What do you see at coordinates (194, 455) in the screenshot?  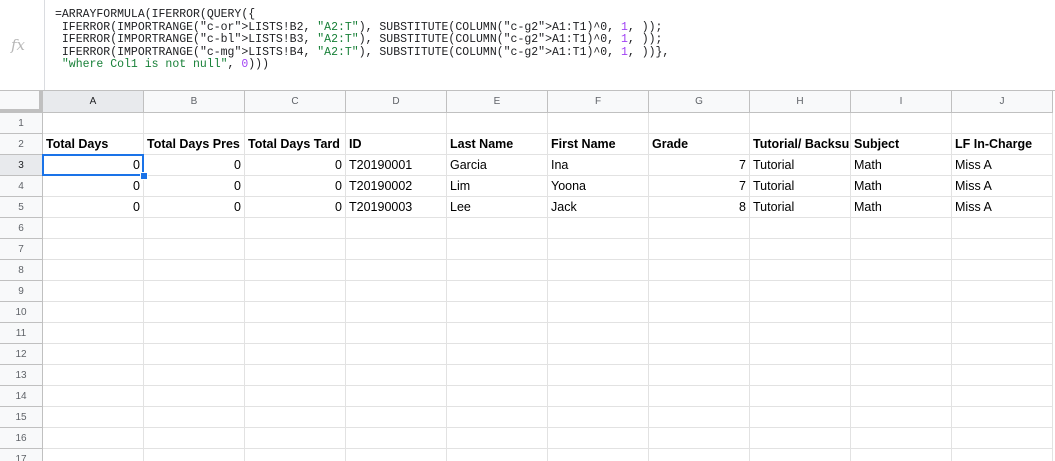 I see `cell-b17` at bounding box center [194, 455].